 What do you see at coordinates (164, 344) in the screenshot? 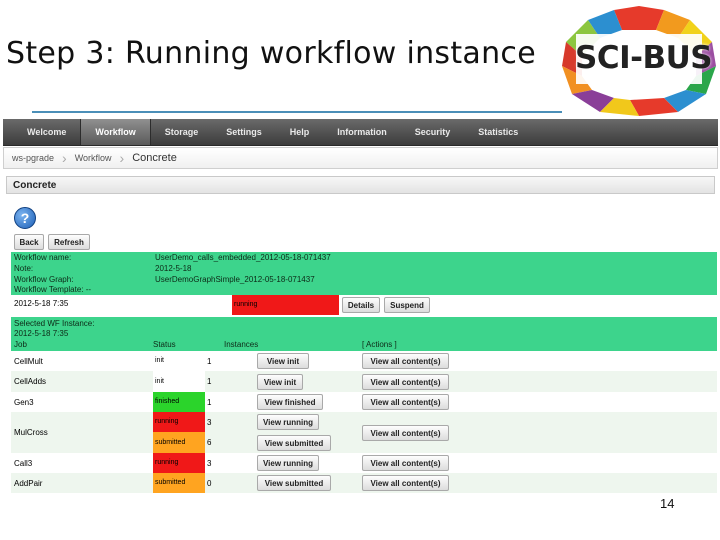
I see `column-status: Status` at bounding box center [164, 344].